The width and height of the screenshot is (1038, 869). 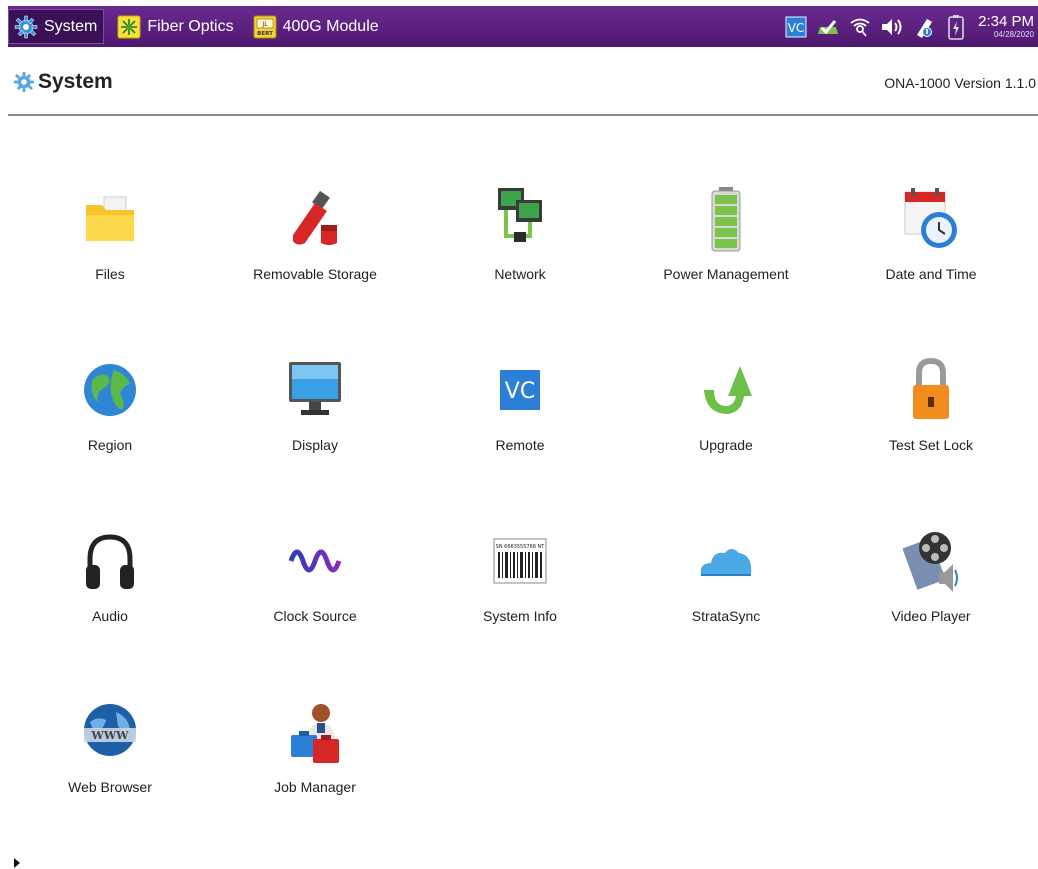 What do you see at coordinates (129, 27) in the screenshot?
I see `fiber-optics-icon` at bounding box center [129, 27].